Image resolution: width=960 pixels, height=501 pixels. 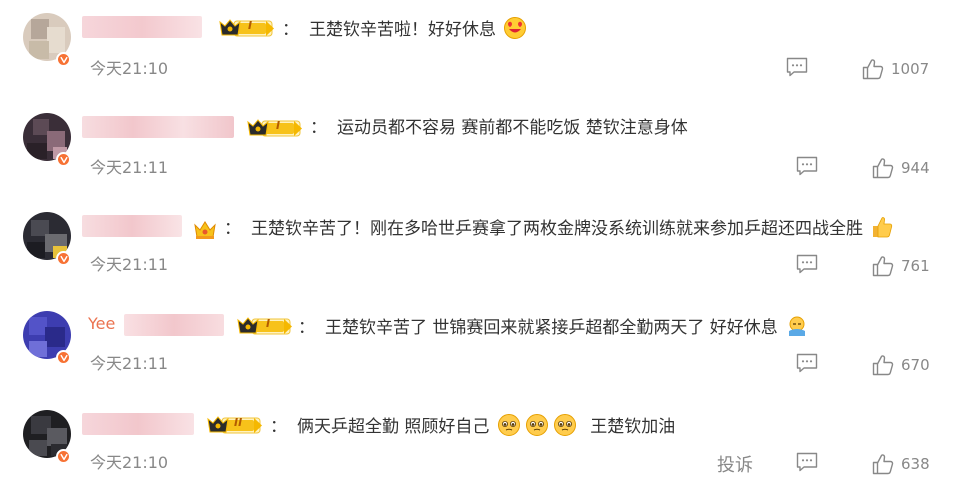 What do you see at coordinates (560, 228) in the screenshot?
I see `comment-text: ：王楚钦辛苦了！刚在多哈世乒赛拿了两枚金牌没系统训练就来参加乒超还四战全胜` at bounding box center [560, 228].